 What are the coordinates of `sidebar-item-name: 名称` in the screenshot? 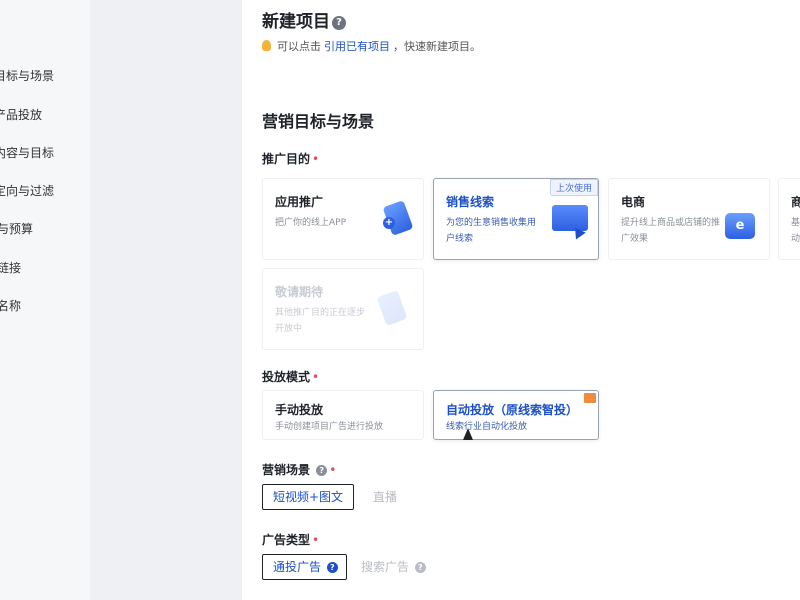 It's located at (10, 305).